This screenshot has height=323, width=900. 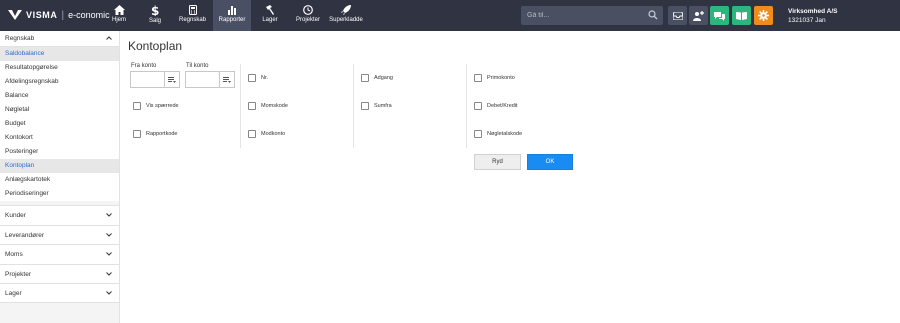 I want to click on checkbox-vis-spaerrede: Vis spærrede, so click(x=156, y=106).